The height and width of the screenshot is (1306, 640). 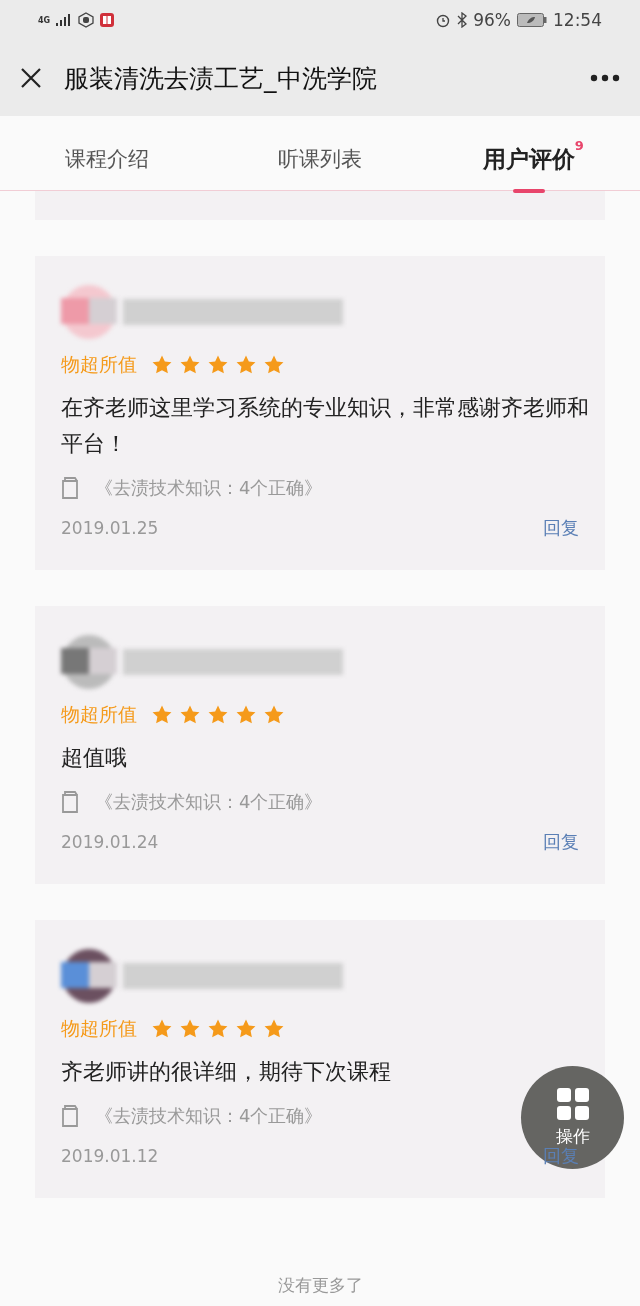 What do you see at coordinates (320, 160) in the screenshot?
I see `tab: 听课列表` at bounding box center [320, 160].